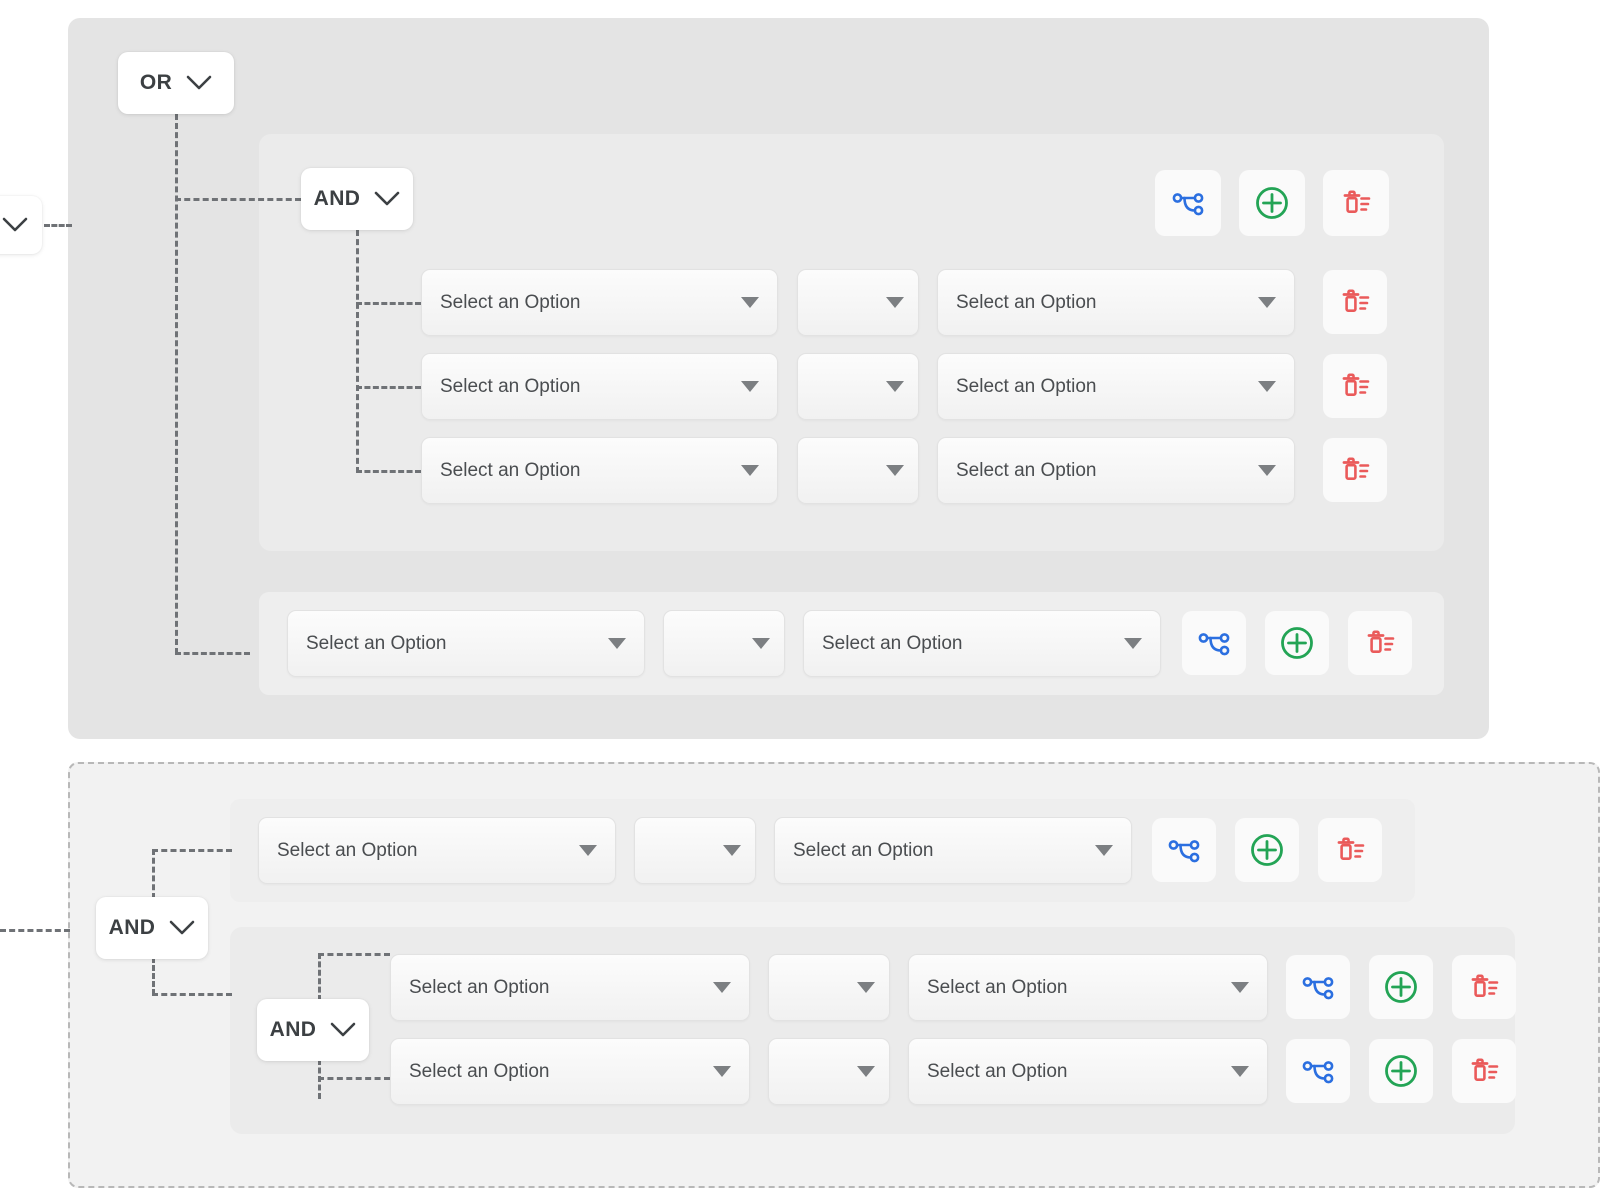 The width and height of the screenshot is (1600, 1200). I want to click on dashed-group-trunk-up, so click(153, 874).